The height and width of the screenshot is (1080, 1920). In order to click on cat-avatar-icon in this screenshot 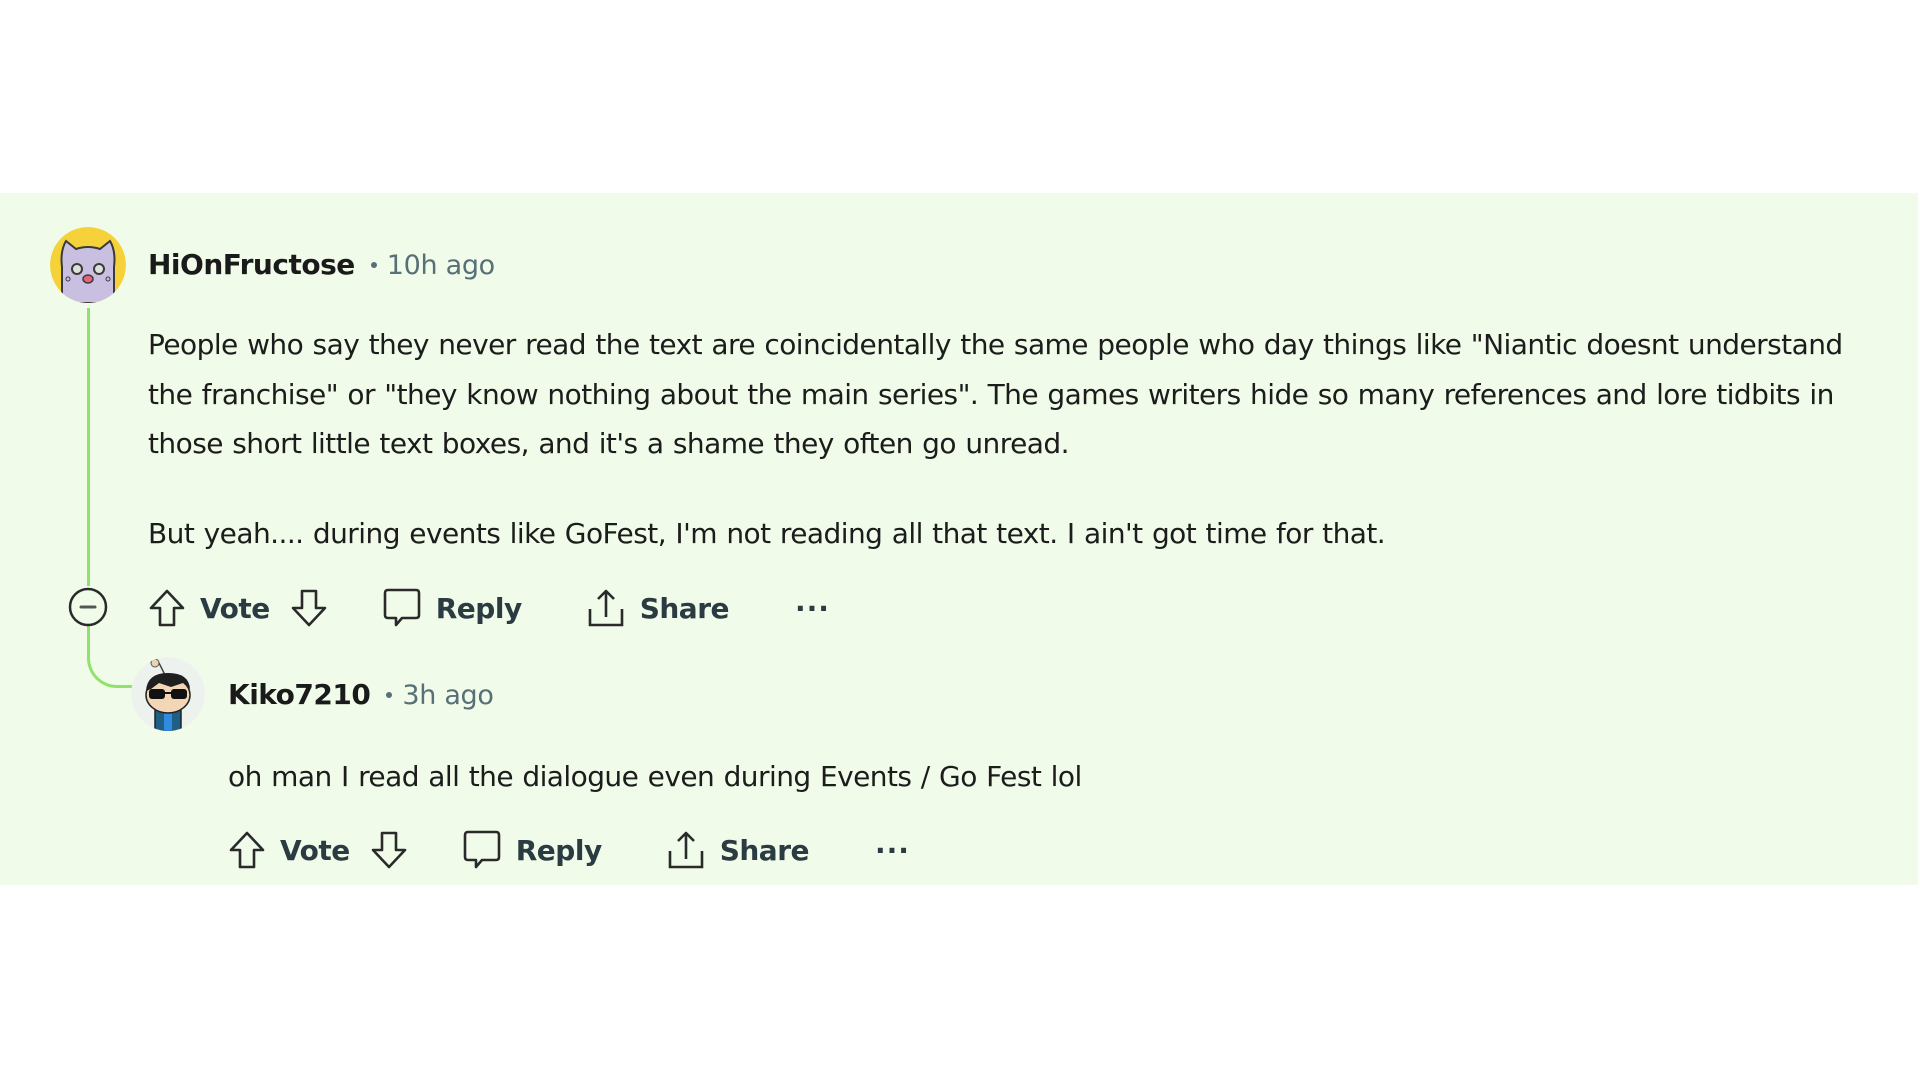, I will do `click(88, 265)`.